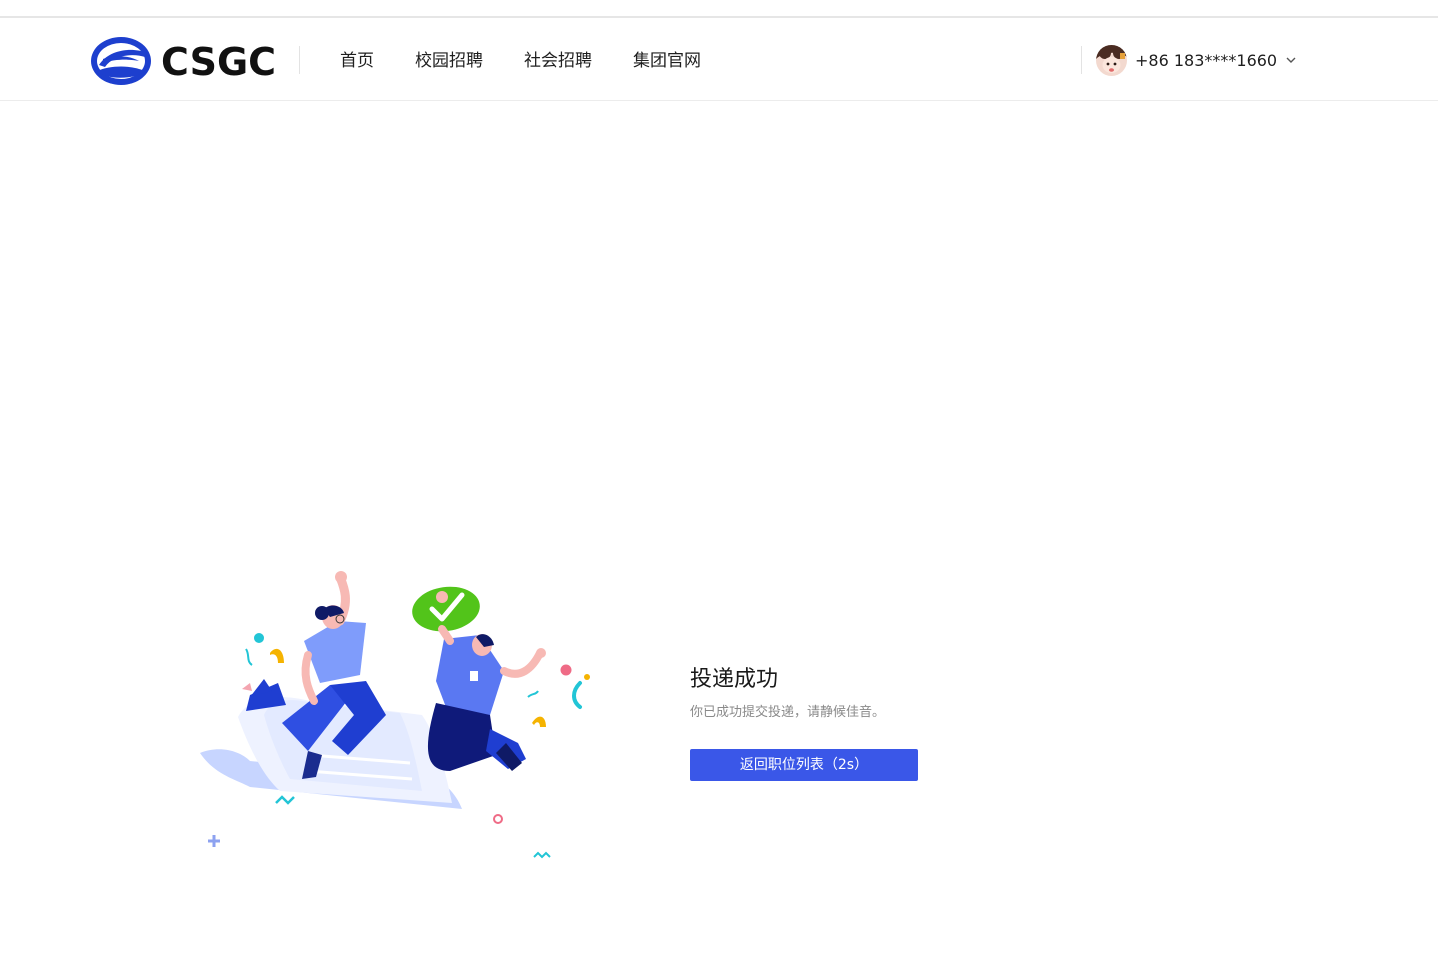 The width and height of the screenshot is (1438, 966). I want to click on chevron-down-icon, so click(1291, 60).